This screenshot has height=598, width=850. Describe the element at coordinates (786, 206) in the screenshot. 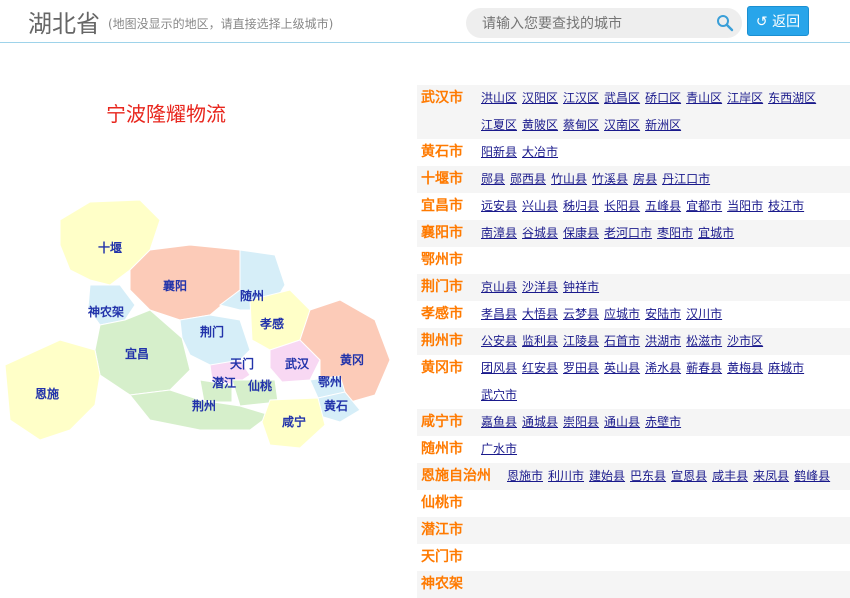

I see `district-link: 枝江市` at that location.